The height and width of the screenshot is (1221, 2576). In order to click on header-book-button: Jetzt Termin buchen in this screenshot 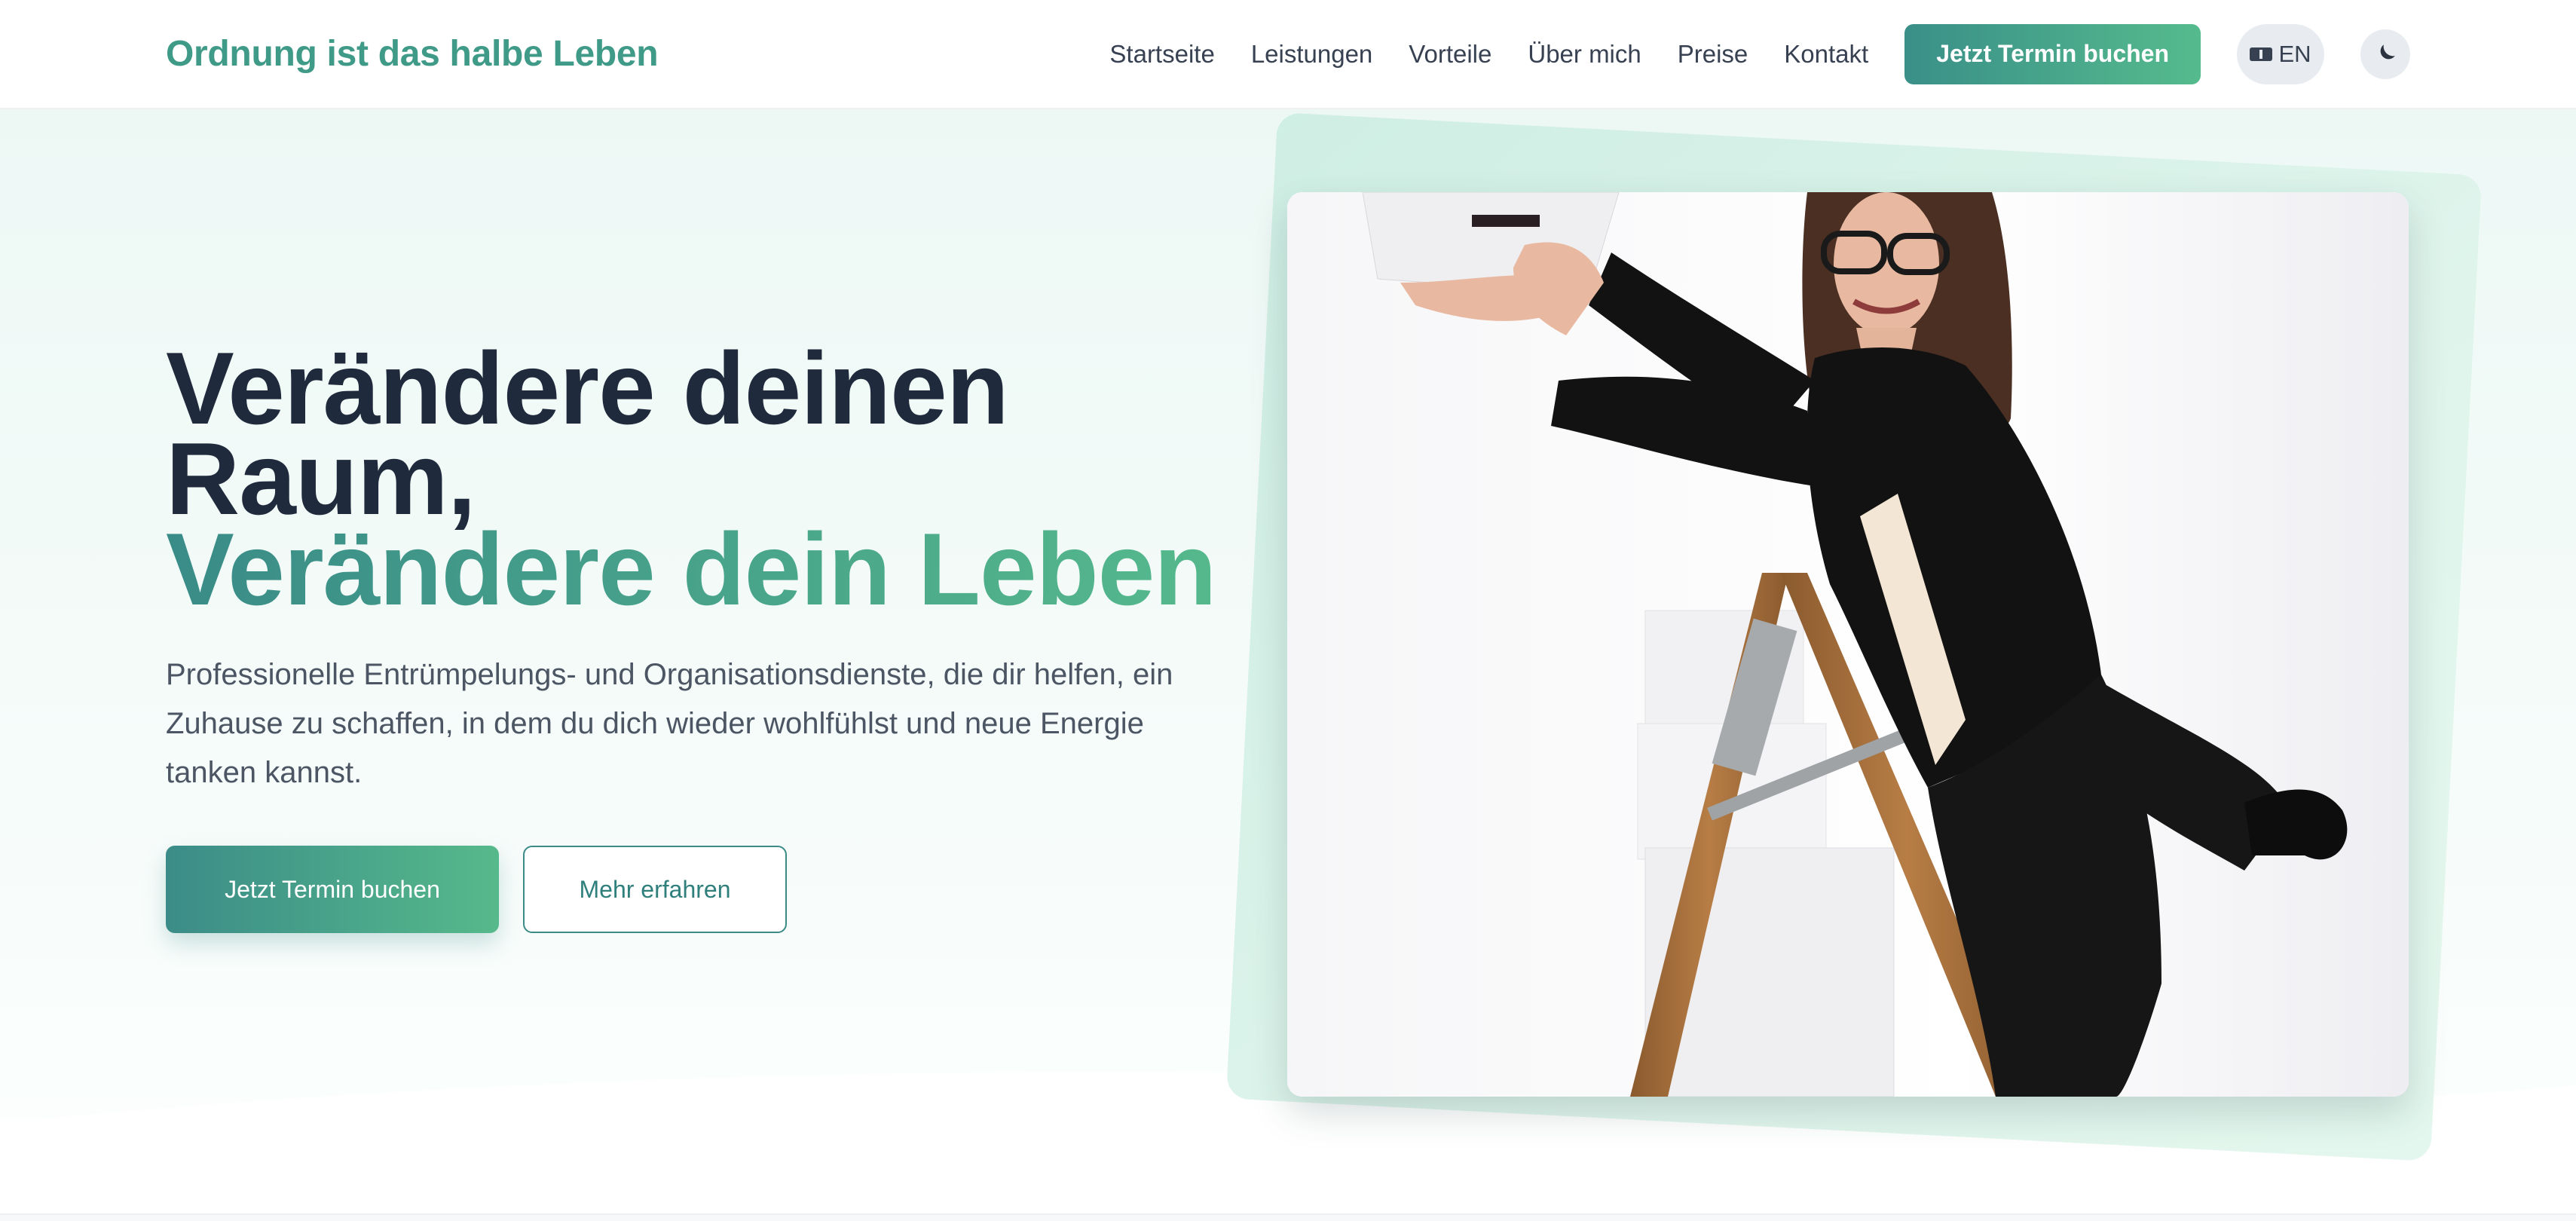, I will do `click(2053, 53)`.